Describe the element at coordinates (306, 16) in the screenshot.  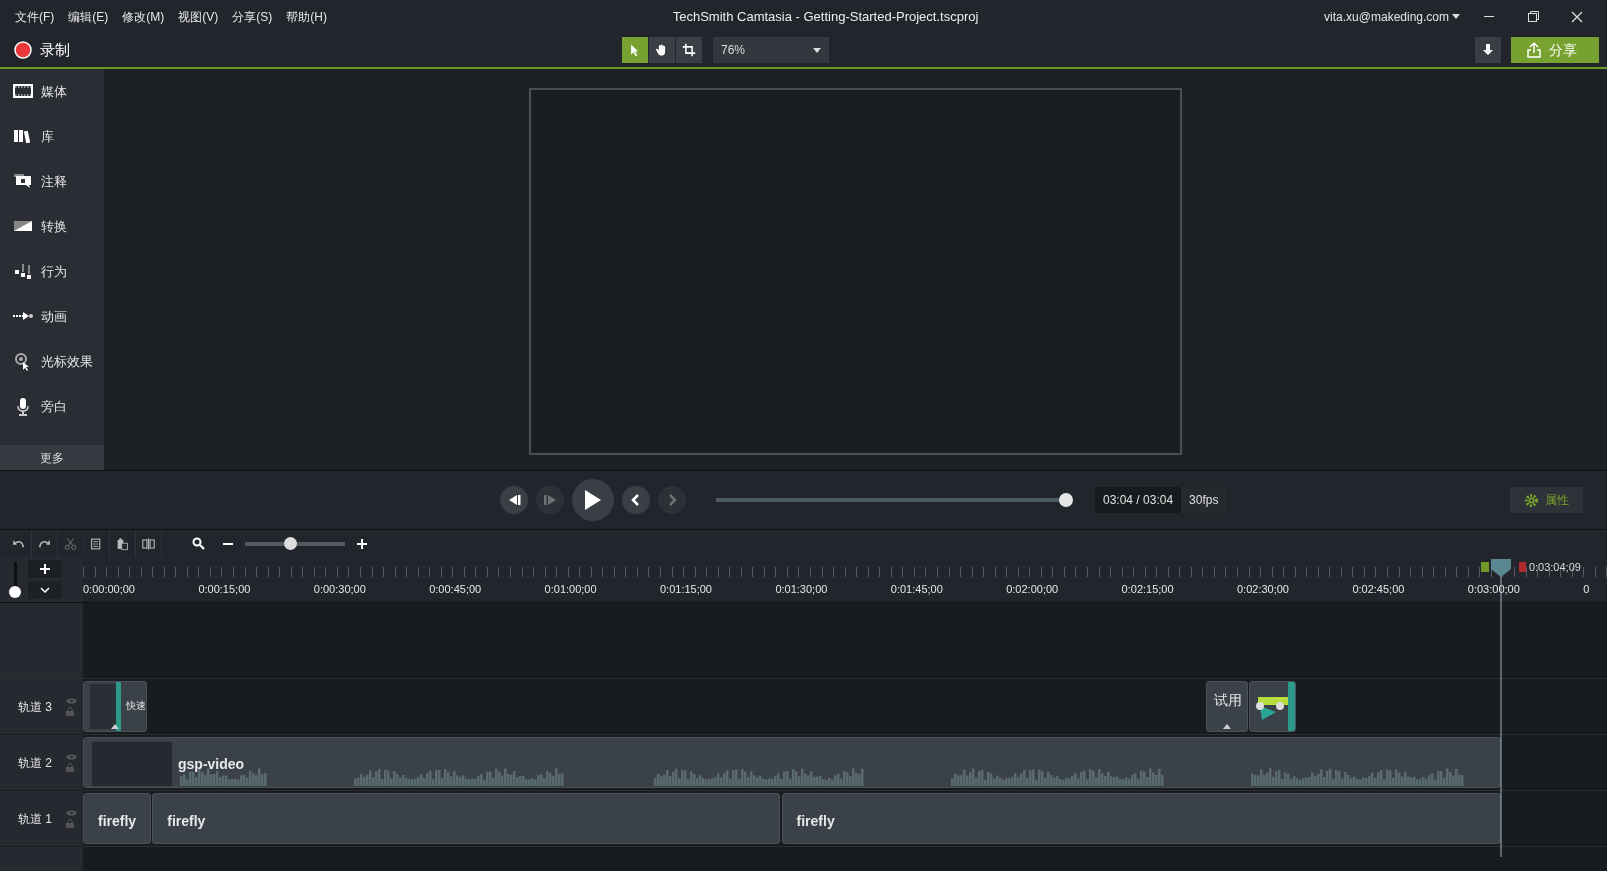
I see `menu-item: 帮助(H)` at that location.